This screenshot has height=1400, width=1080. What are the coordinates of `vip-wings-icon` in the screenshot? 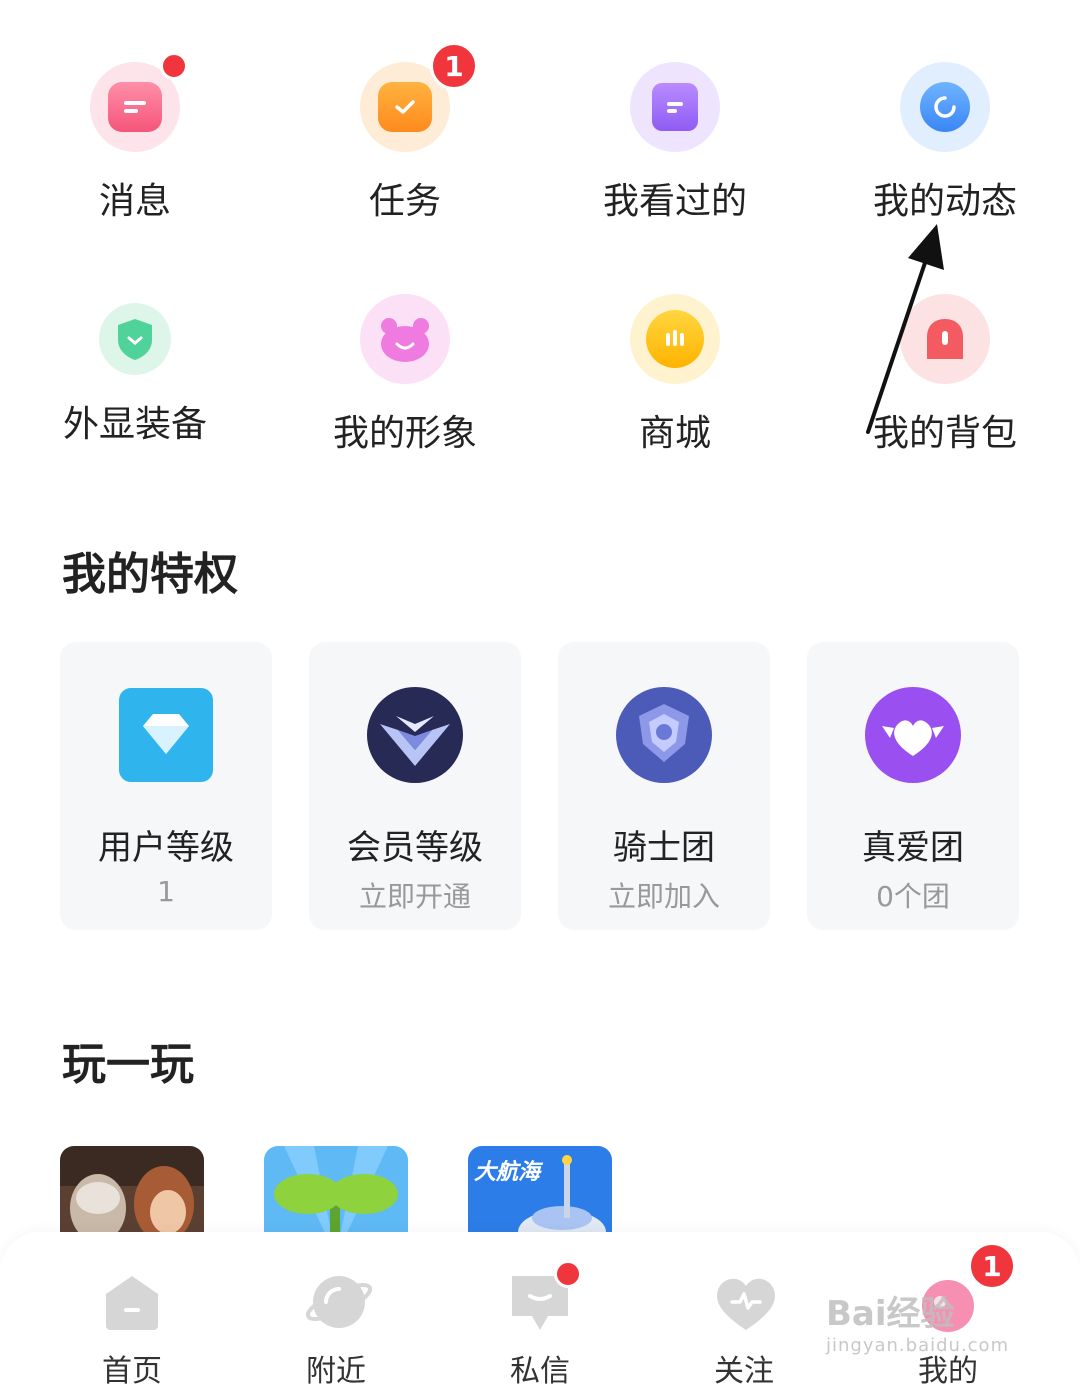 It's located at (415, 735).